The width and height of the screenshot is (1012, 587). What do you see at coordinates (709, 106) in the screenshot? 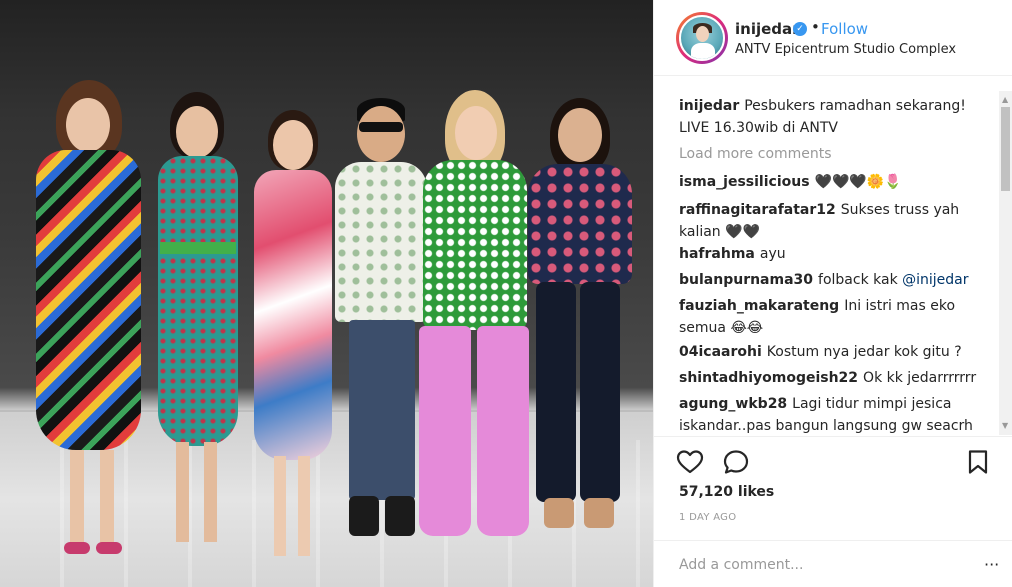
I see `caption-username: inijedar` at bounding box center [709, 106].